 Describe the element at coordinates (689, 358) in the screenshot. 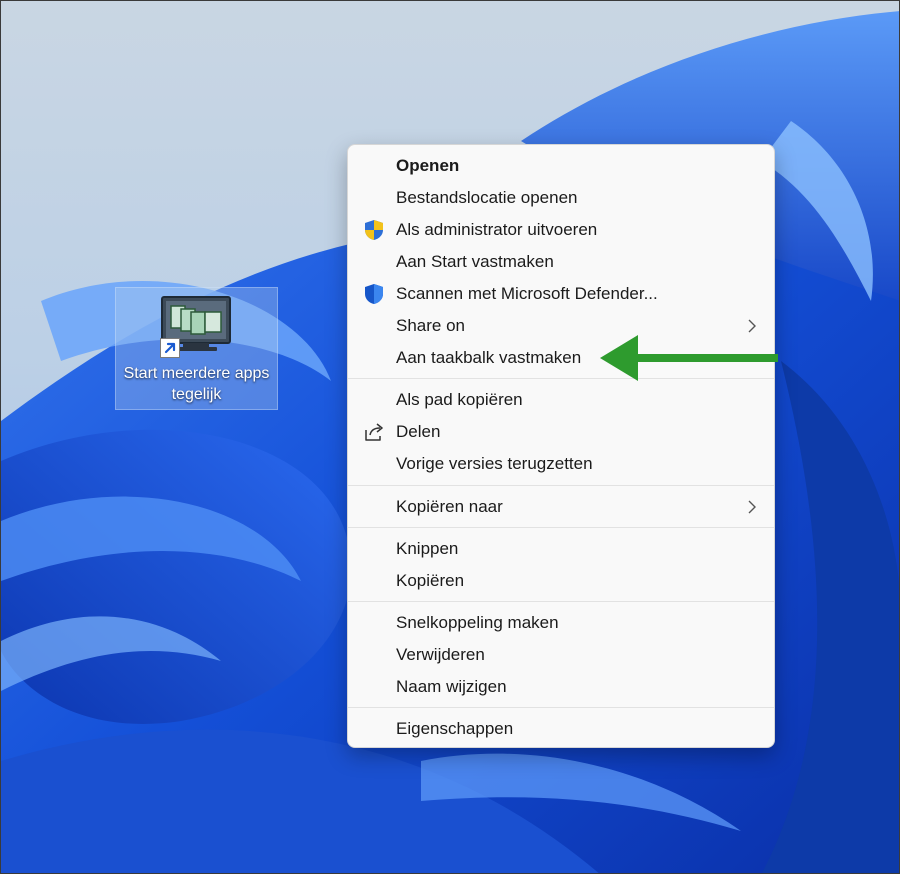

I see `annotation-arrow-icon` at that location.